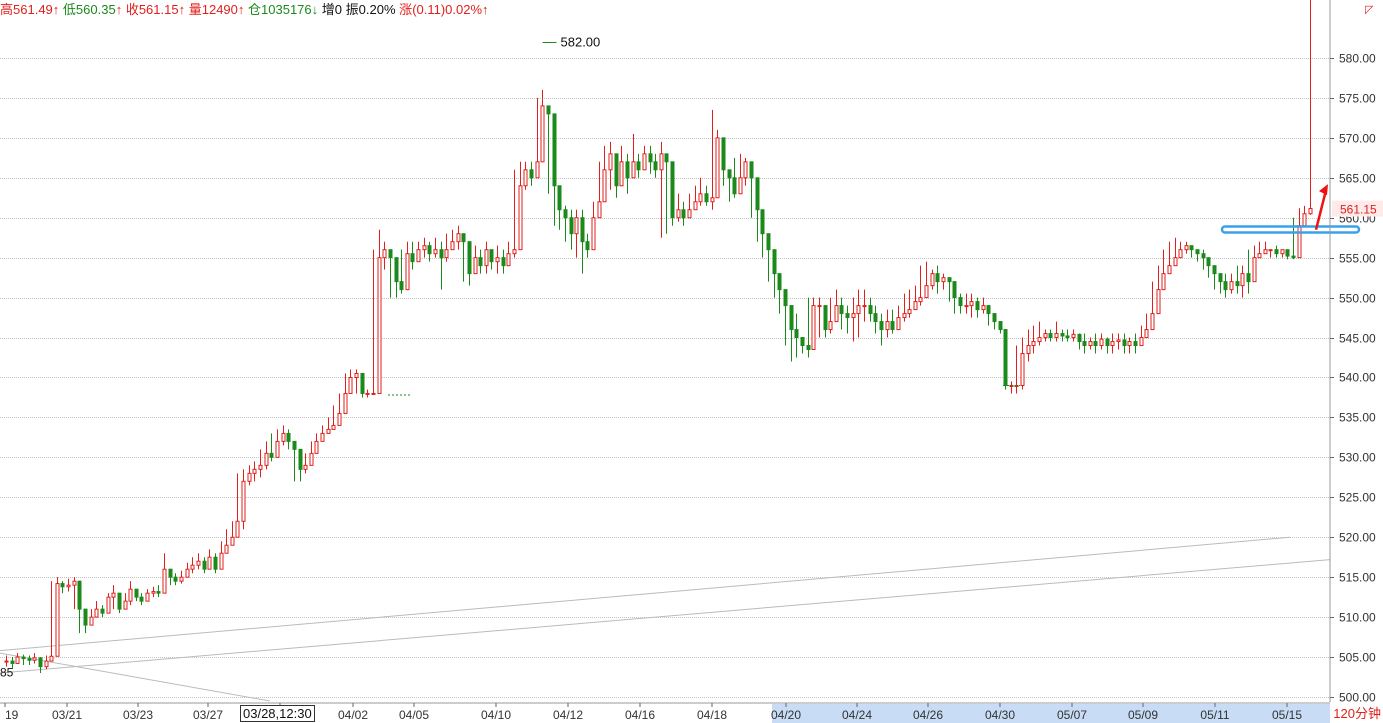 The width and height of the screenshot is (1383, 723). What do you see at coordinates (1371, 9) in the screenshot?
I see `settings-corner-icon: ◸` at bounding box center [1371, 9].